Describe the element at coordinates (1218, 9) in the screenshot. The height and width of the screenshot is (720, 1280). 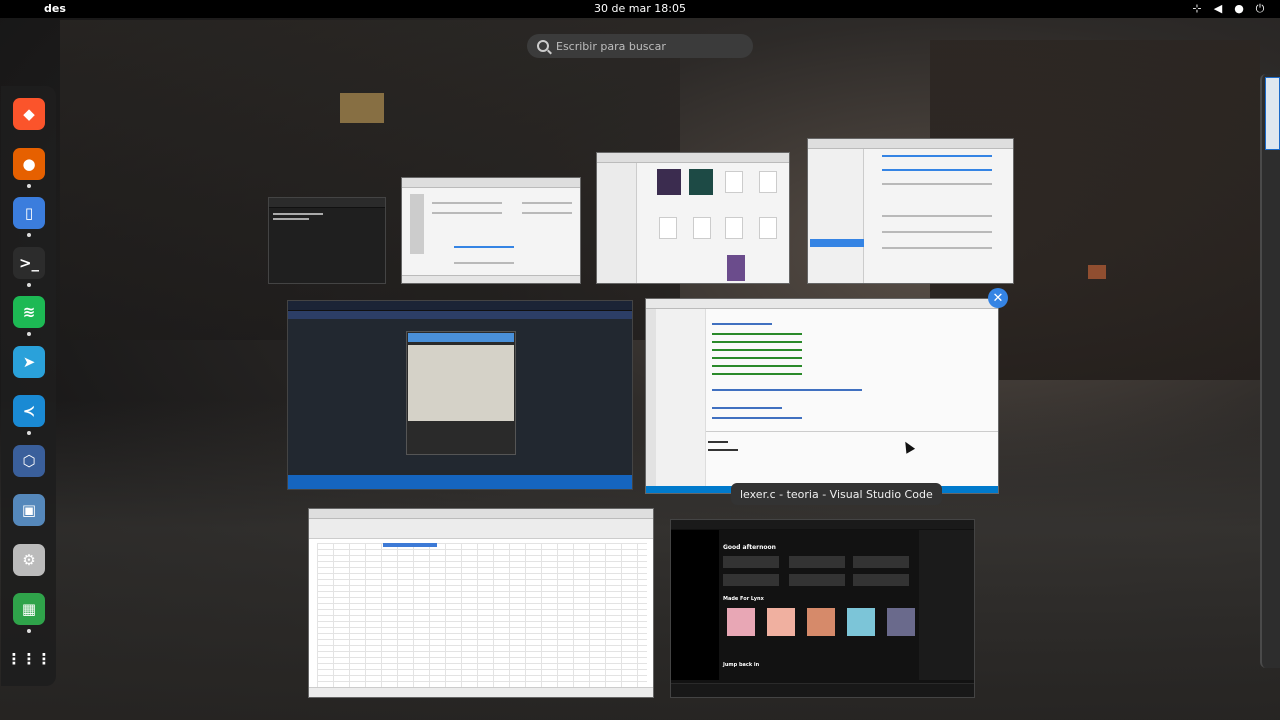
I see `volume-icon: ◀` at that location.